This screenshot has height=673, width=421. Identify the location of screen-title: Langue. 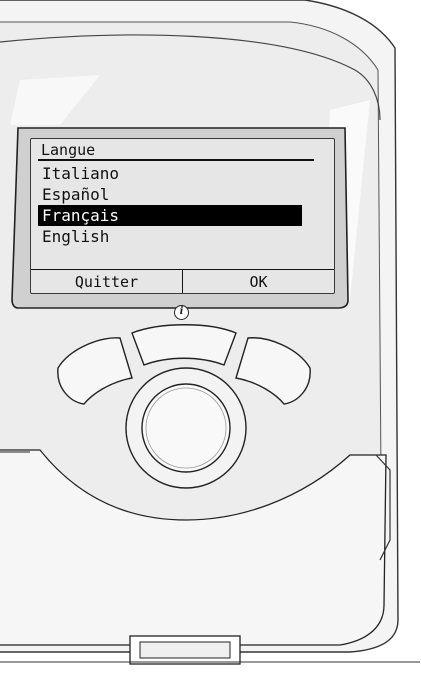
(68, 150).